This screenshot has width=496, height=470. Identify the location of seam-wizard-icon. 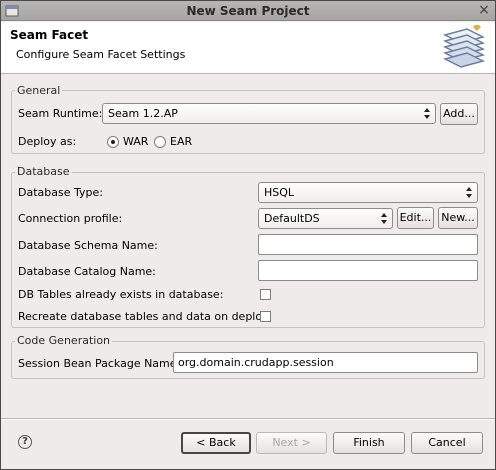
(463, 47).